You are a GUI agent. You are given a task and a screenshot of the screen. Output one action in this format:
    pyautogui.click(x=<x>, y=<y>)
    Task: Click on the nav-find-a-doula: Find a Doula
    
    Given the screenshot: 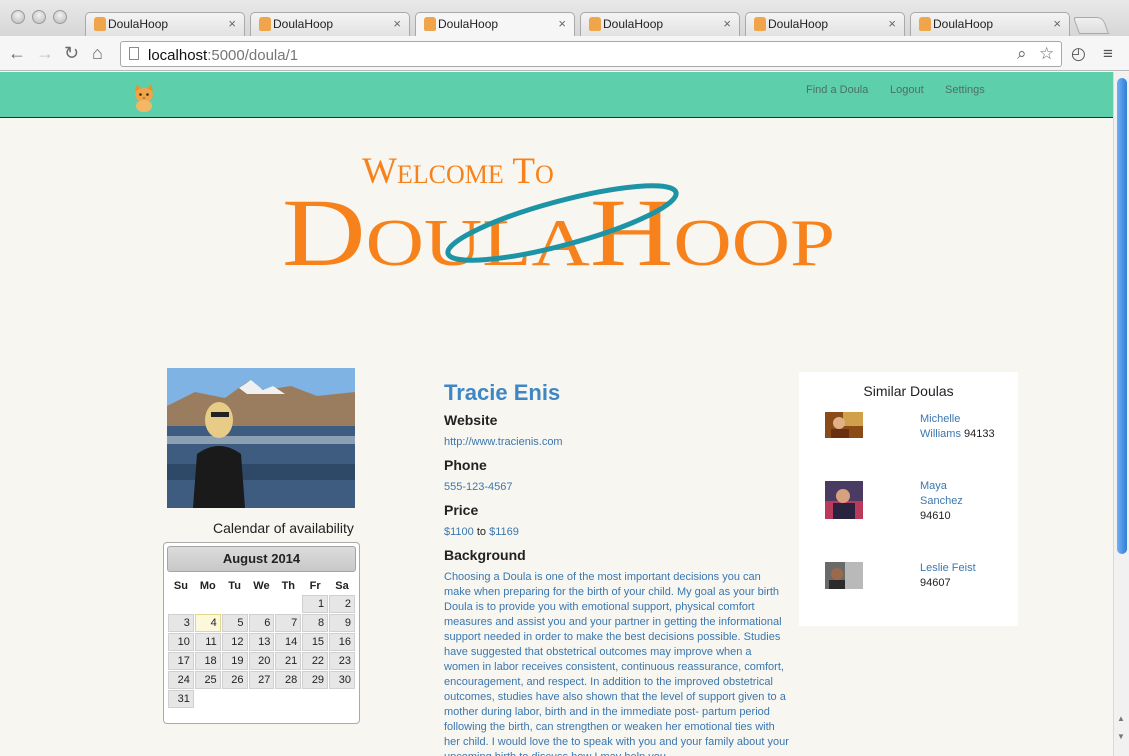 What is the action you would take?
    pyautogui.click(x=837, y=90)
    